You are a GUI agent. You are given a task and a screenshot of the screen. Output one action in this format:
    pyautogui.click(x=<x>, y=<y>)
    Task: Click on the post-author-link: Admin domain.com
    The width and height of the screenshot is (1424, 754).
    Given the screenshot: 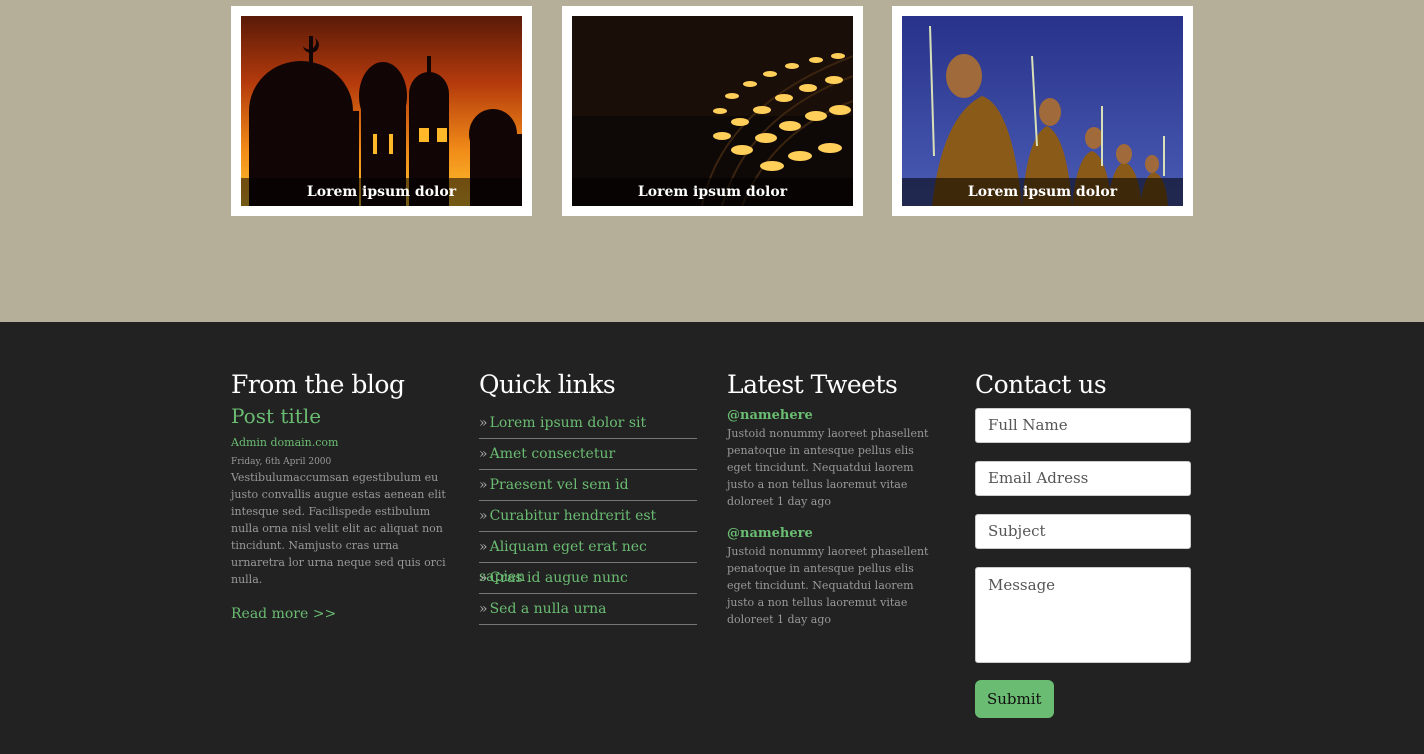 What is the action you would take?
    pyautogui.click(x=341, y=442)
    